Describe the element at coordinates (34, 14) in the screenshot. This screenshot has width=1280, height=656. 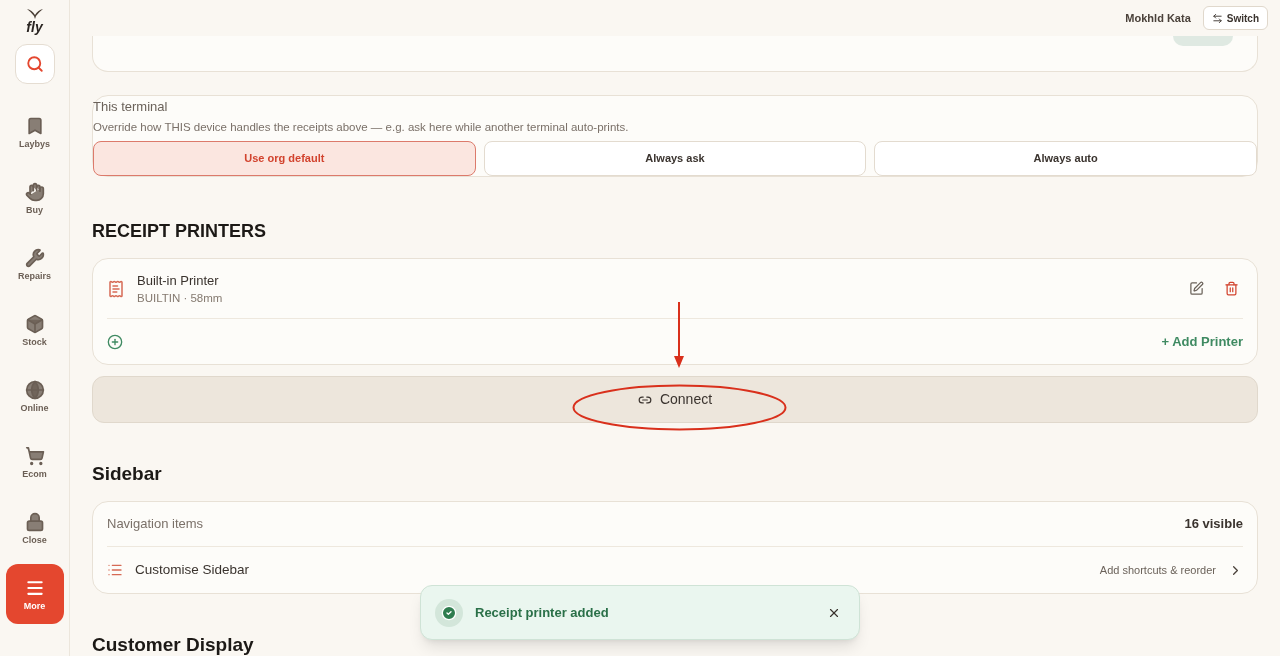
I see `bird-icon` at that location.